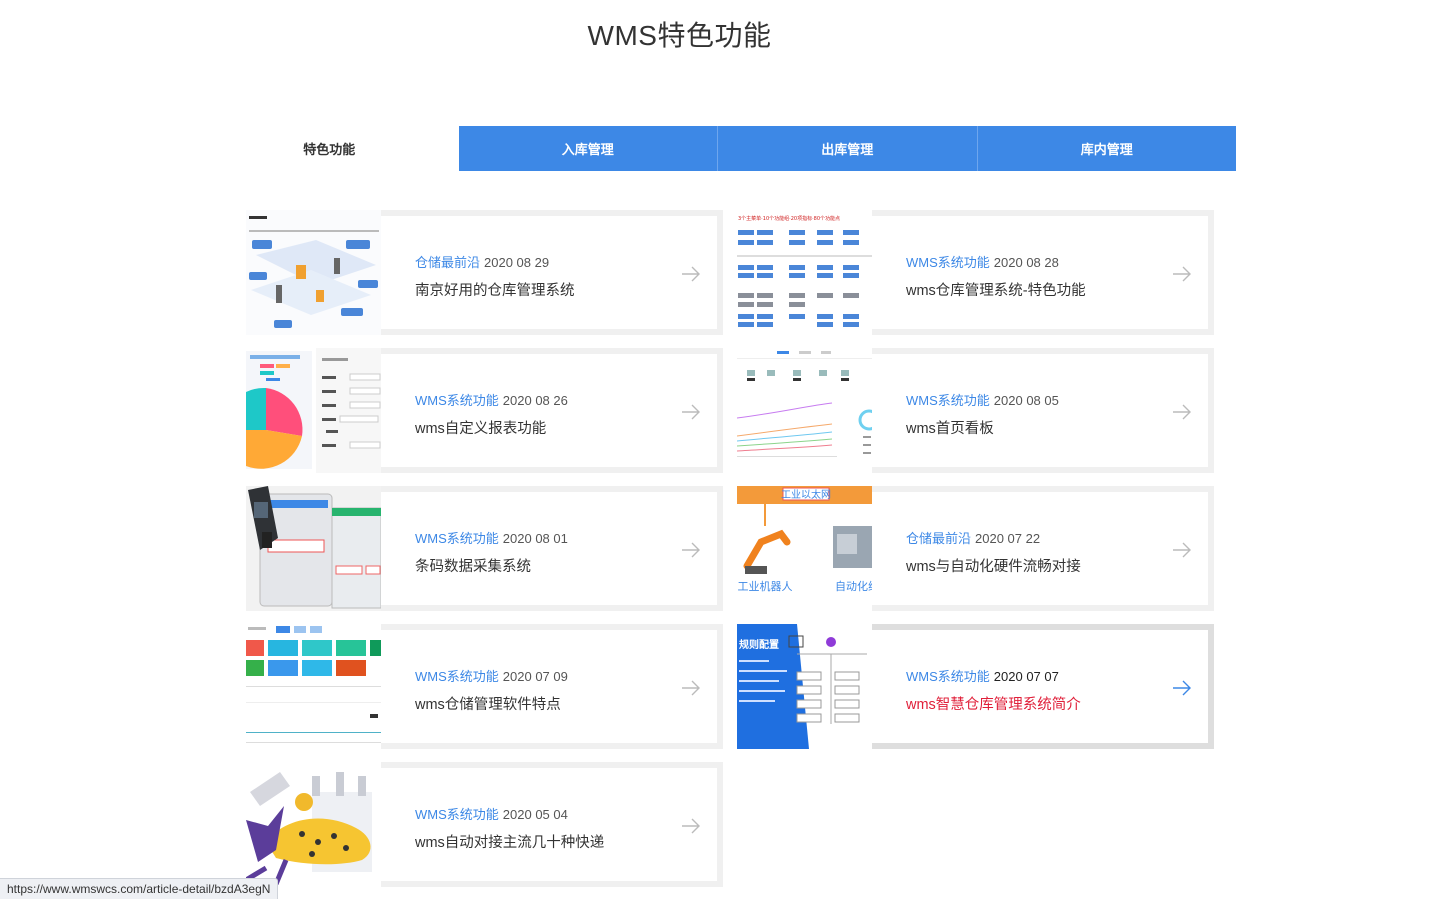 The image size is (1439, 899). Describe the element at coordinates (484, 824) in the screenshot. I see `article-card: WMS系统功能 2020 05 04 wms自动对接主流几十种快递` at that location.